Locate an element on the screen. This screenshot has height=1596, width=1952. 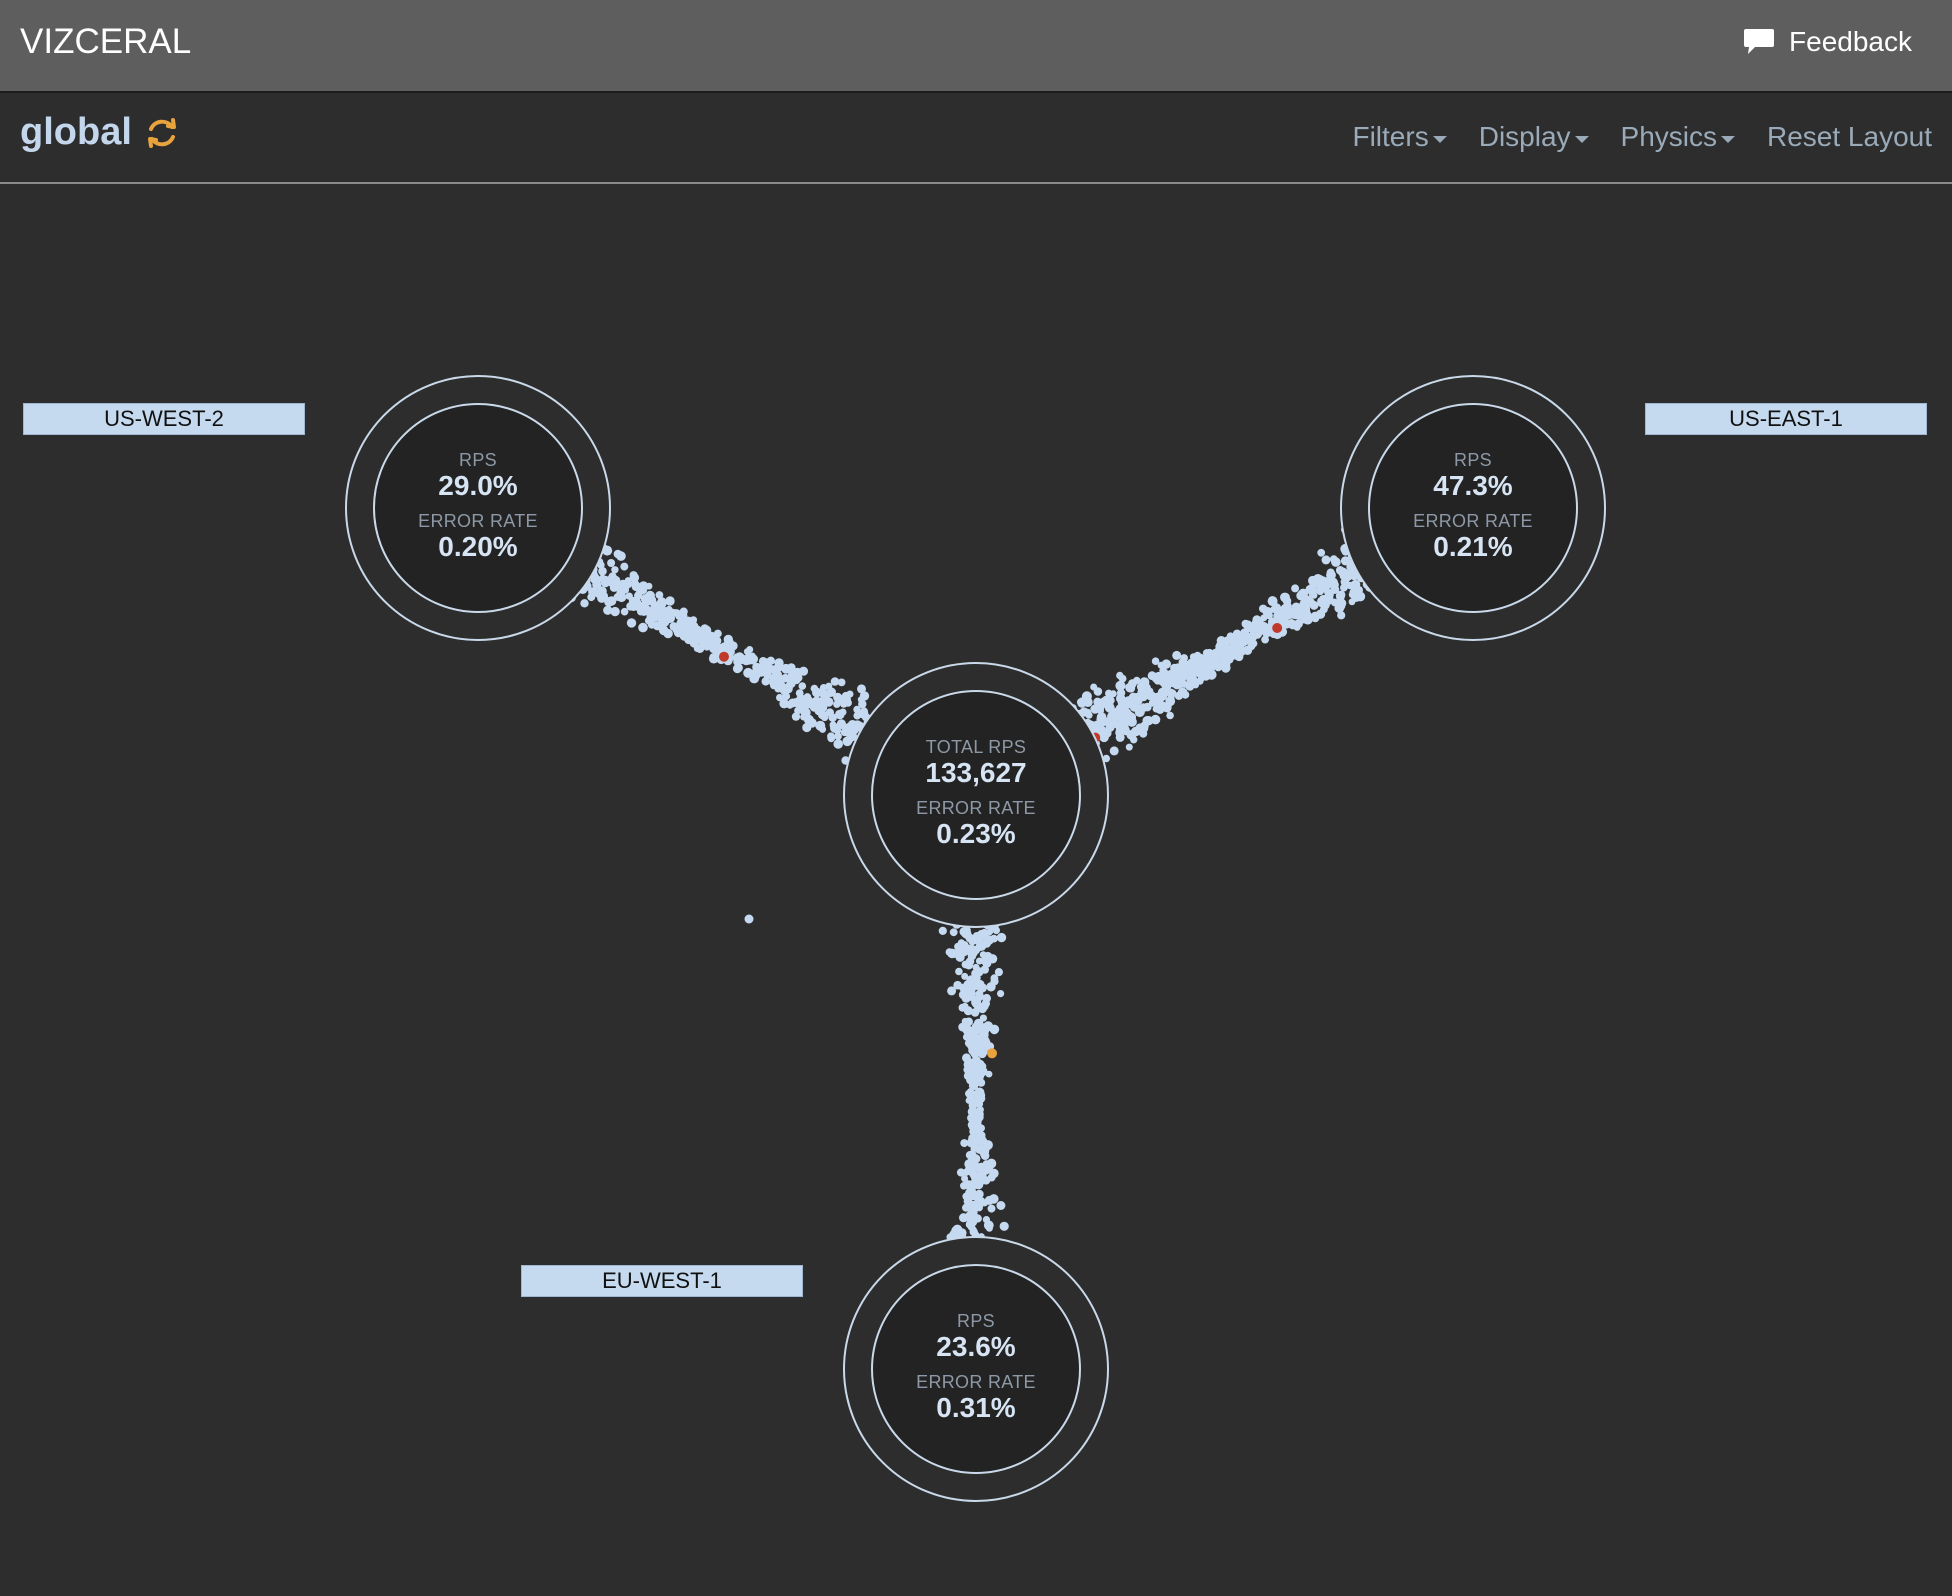
region-label-us-east-1: US-EAST-1 is located at coordinates (1786, 419).